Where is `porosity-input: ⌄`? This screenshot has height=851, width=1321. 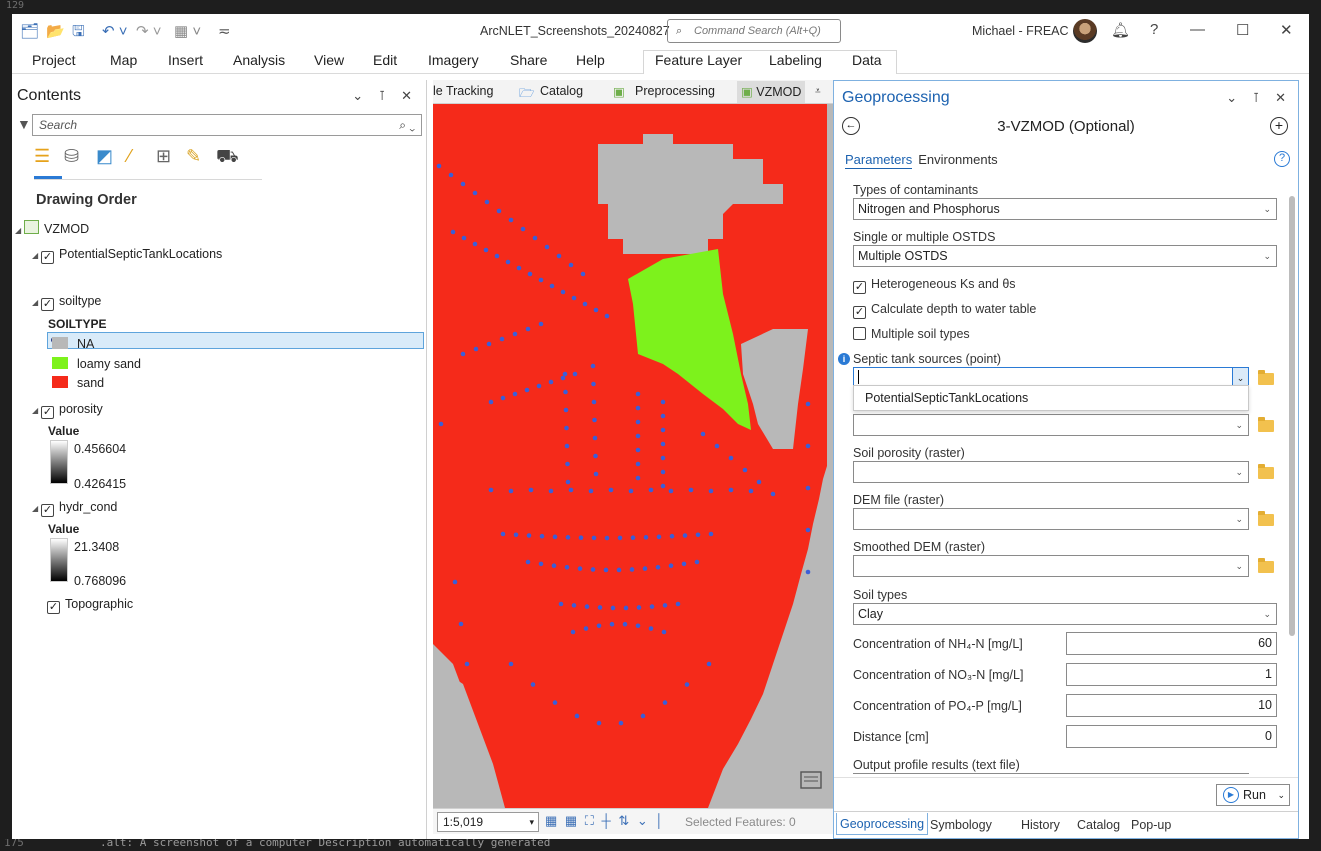
porosity-input: ⌄ is located at coordinates (1051, 472).